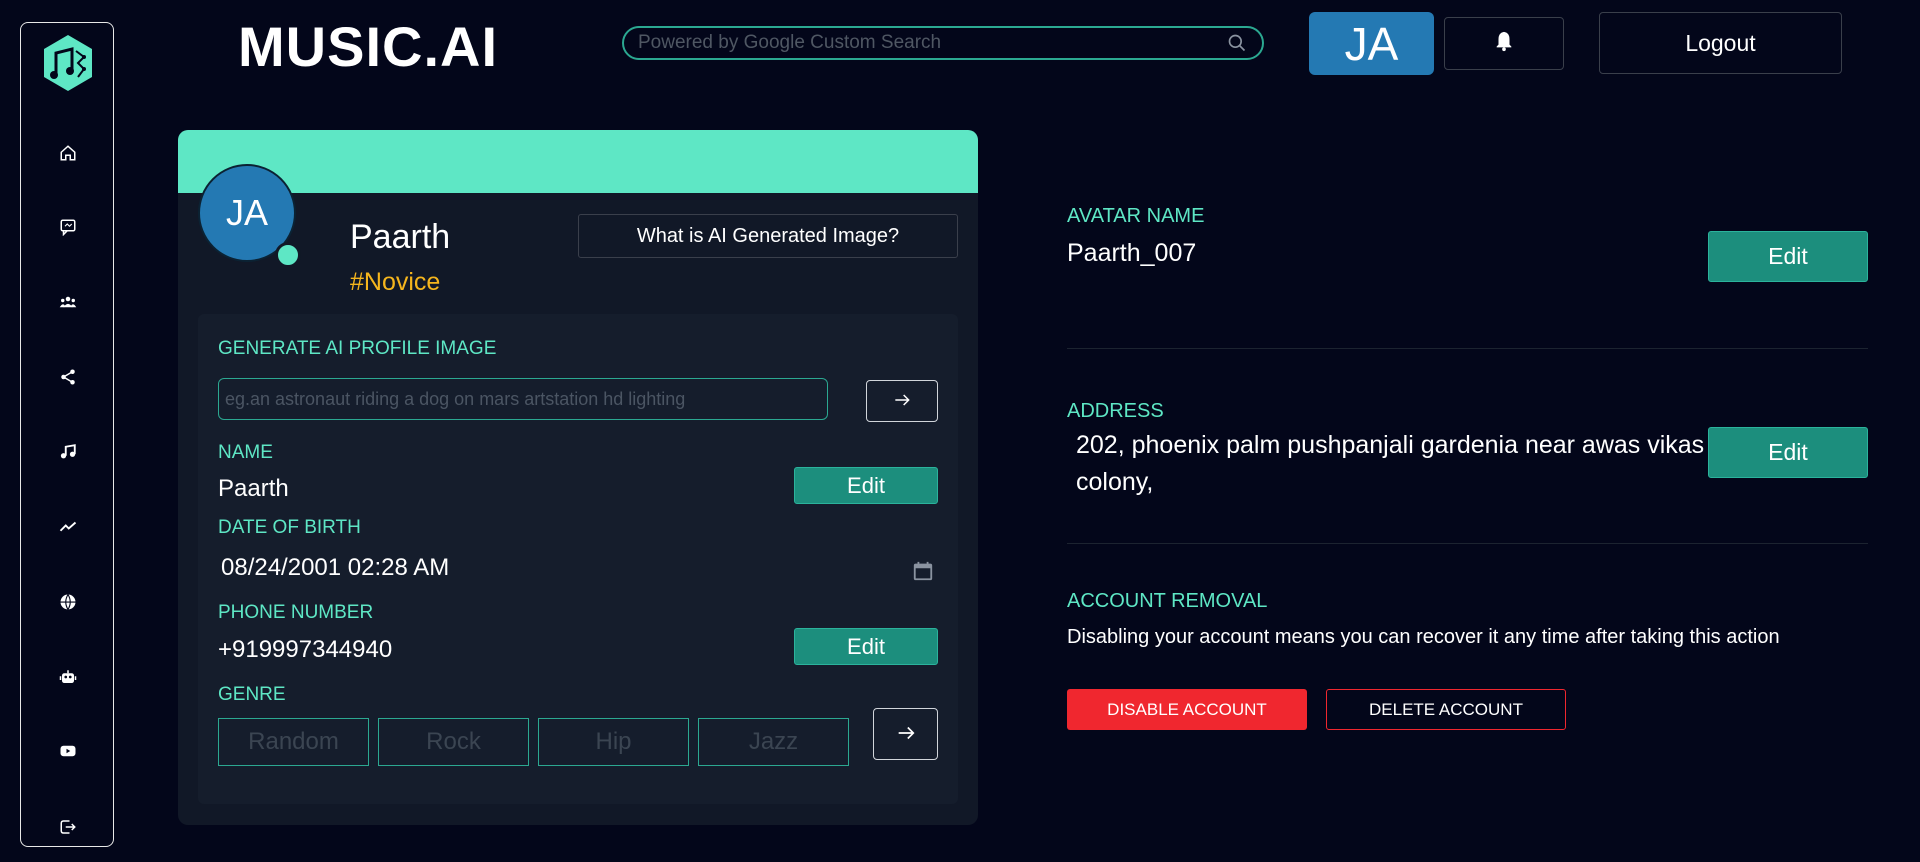  I want to click on app-logo, so click(68, 63).